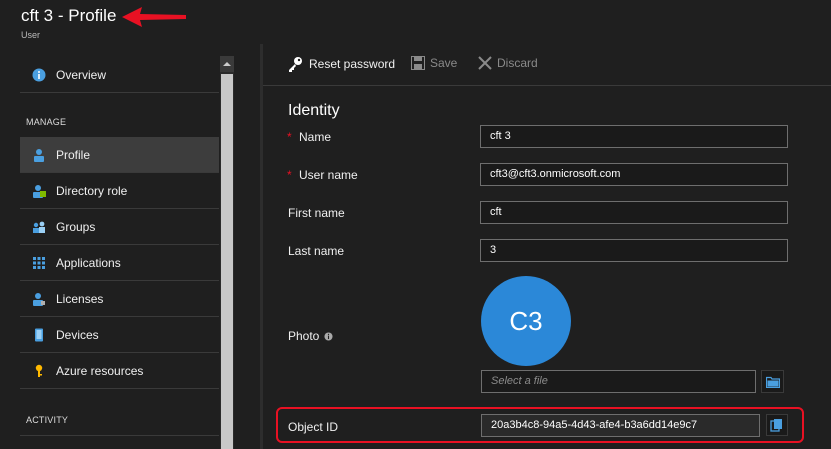  What do you see at coordinates (119, 435) in the screenshot?
I see `sidebar-divider` at bounding box center [119, 435].